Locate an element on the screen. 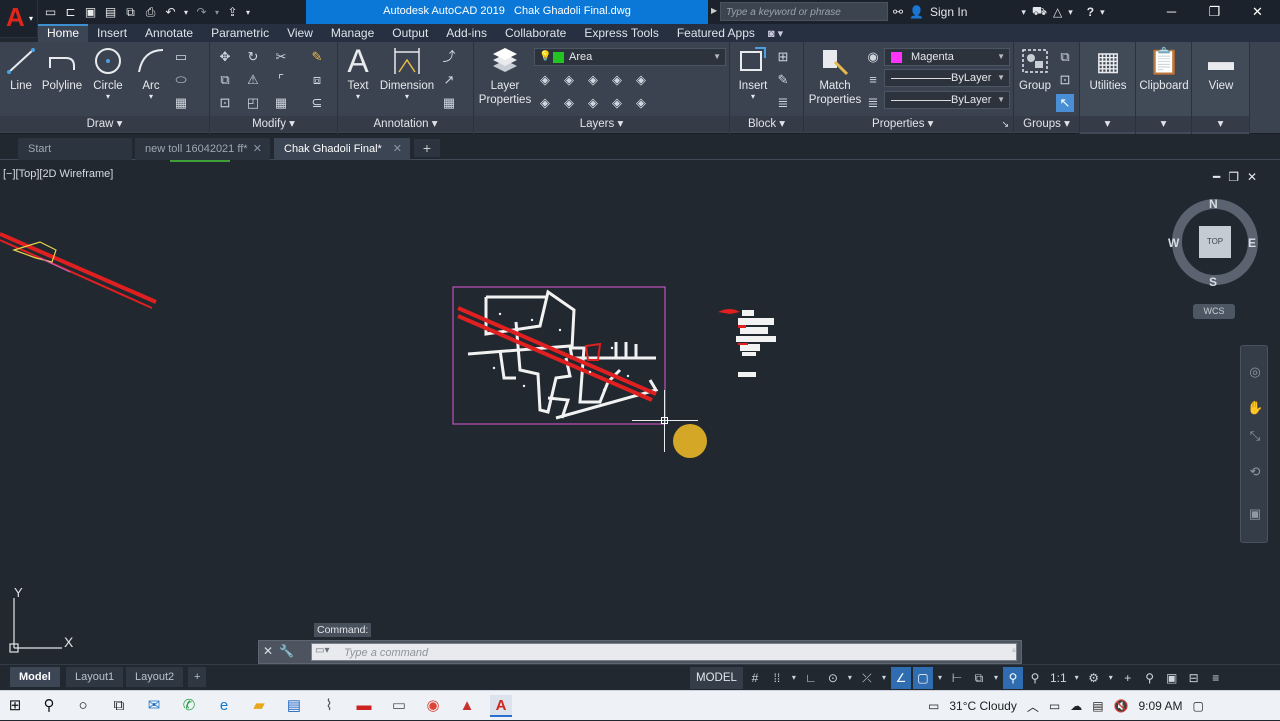 This screenshot has height=721, width=1280. zoom-extents-icon: ⤡ is located at coordinates (1255, 436).